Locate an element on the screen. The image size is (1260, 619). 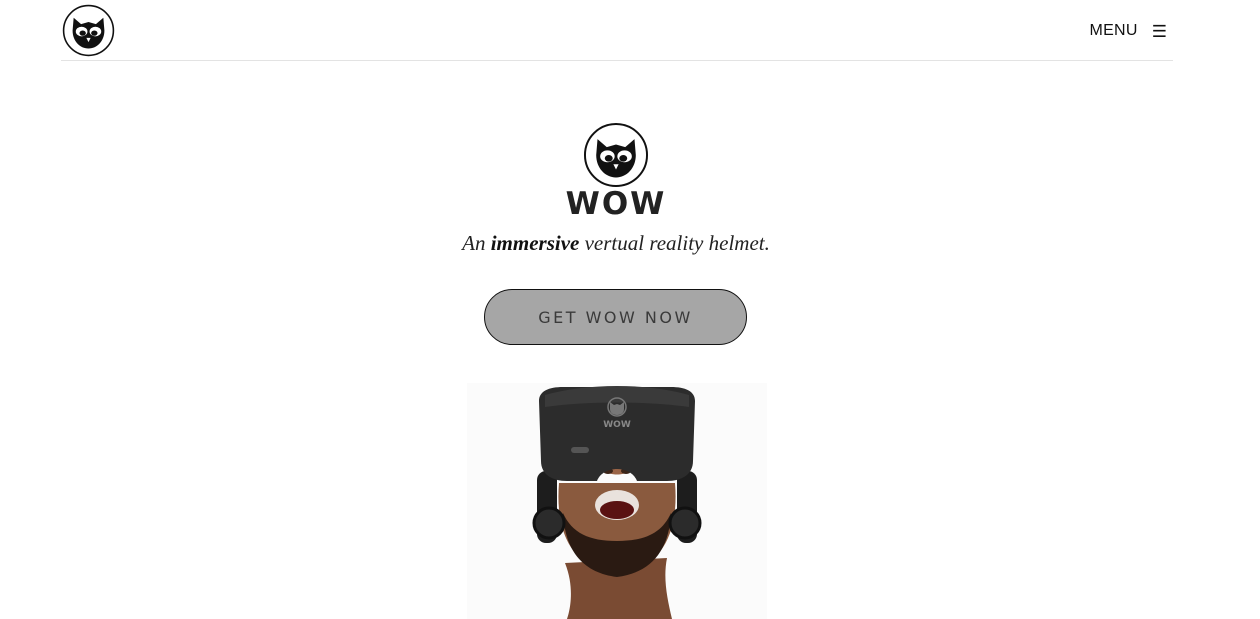
tagline: An immersive vertual reality helmet. is located at coordinates (616, 243).